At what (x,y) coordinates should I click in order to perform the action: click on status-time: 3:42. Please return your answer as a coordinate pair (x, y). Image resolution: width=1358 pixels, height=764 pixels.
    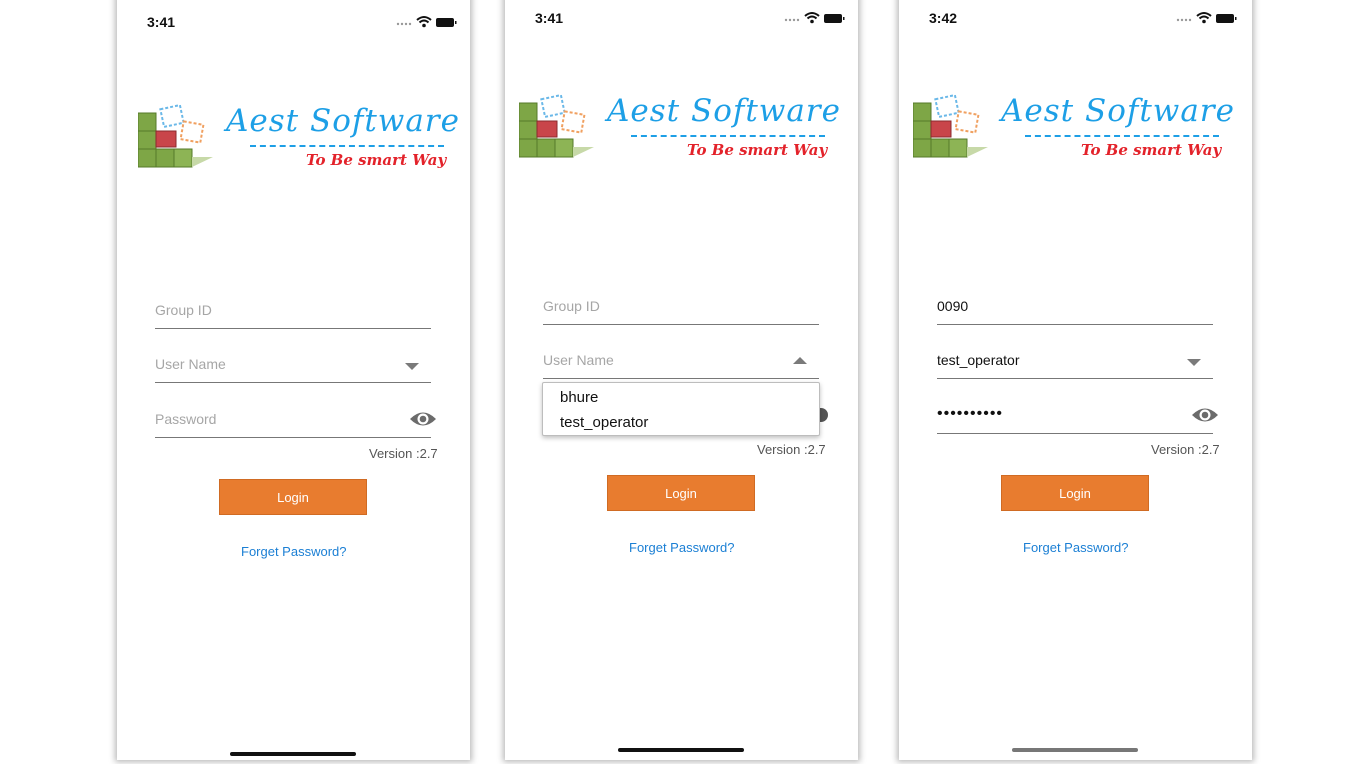
    Looking at the image, I should click on (943, 18).